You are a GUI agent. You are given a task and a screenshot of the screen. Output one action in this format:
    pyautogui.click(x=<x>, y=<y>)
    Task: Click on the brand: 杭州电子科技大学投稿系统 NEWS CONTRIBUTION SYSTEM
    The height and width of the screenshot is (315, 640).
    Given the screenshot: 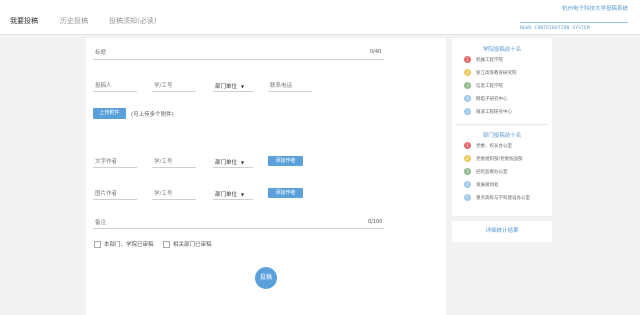 What is the action you would take?
    pyautogui.click(x=574, y=17)
    